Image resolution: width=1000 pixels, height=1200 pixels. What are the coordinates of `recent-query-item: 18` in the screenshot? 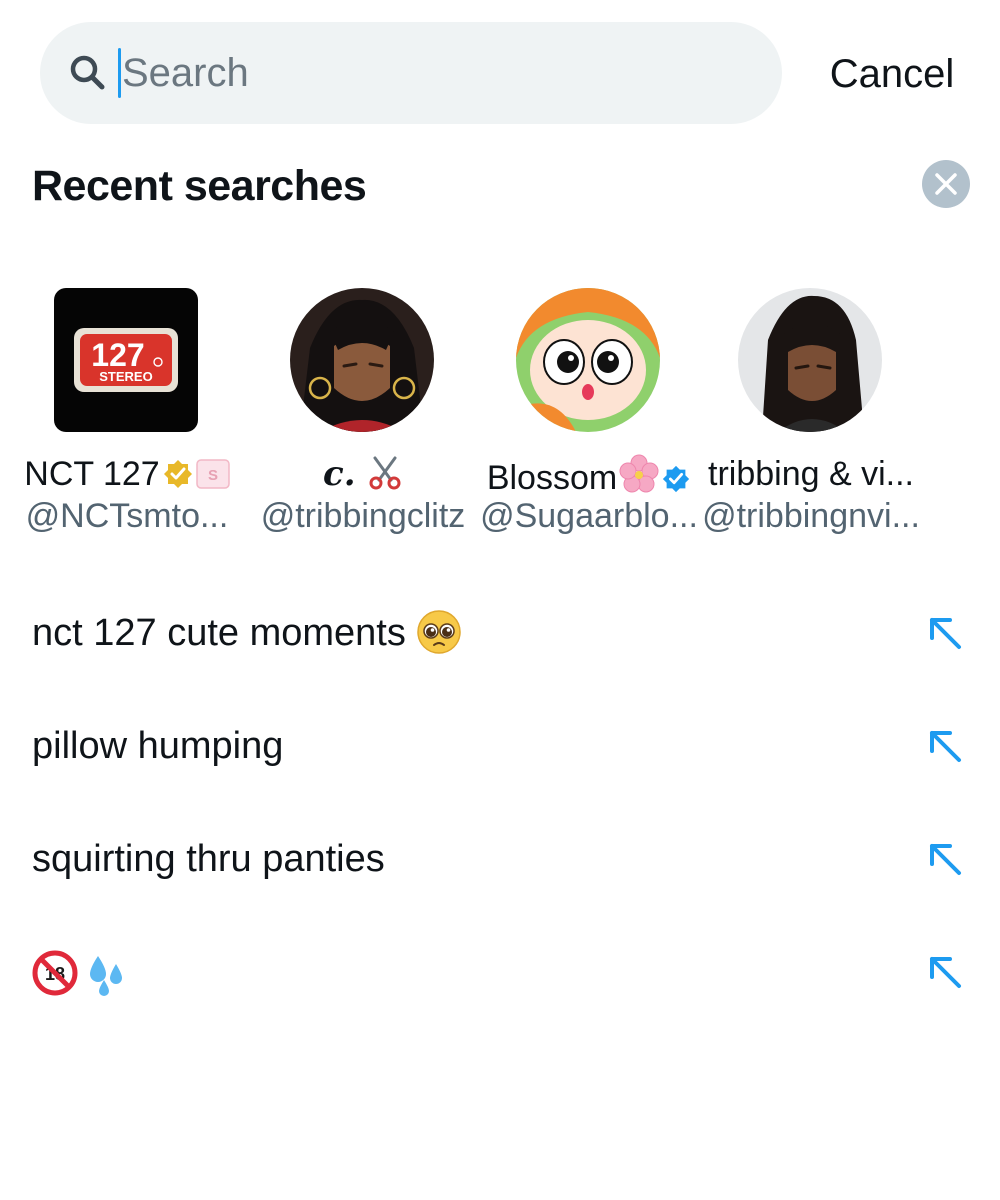 It's located at (500, 972).